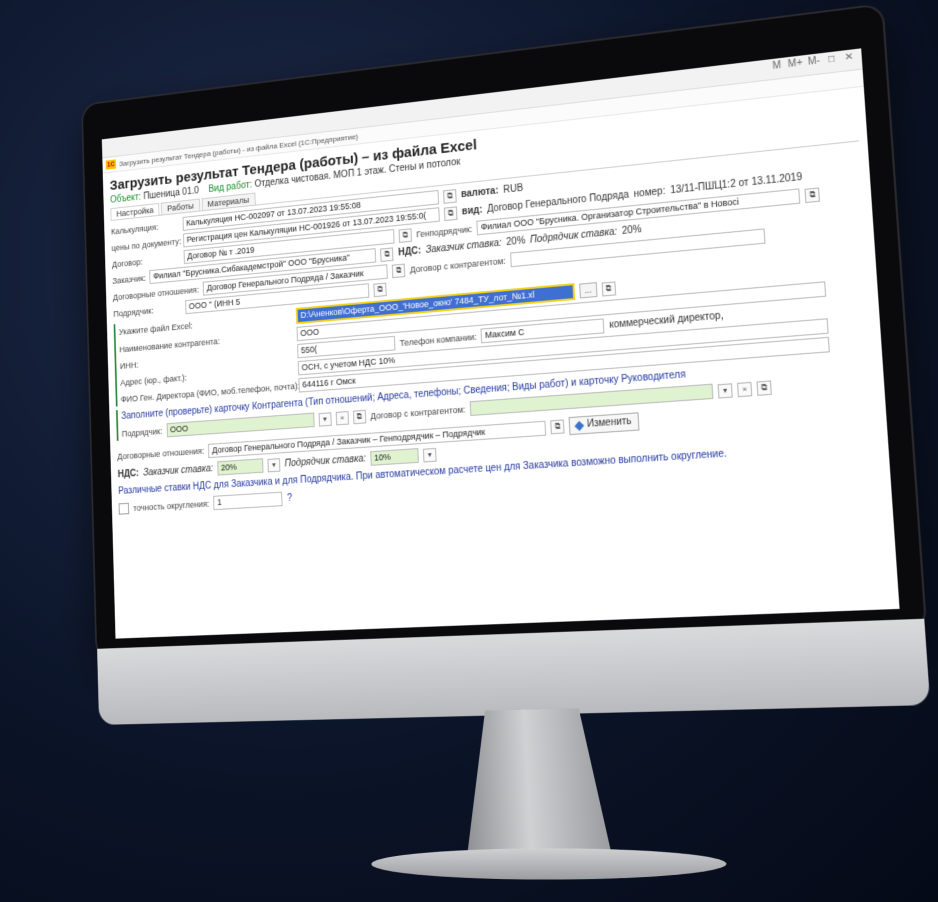 The height and width of the screenshot is (902, 938). I want to click on customer-label: Заказчик:, so click(129, 279).